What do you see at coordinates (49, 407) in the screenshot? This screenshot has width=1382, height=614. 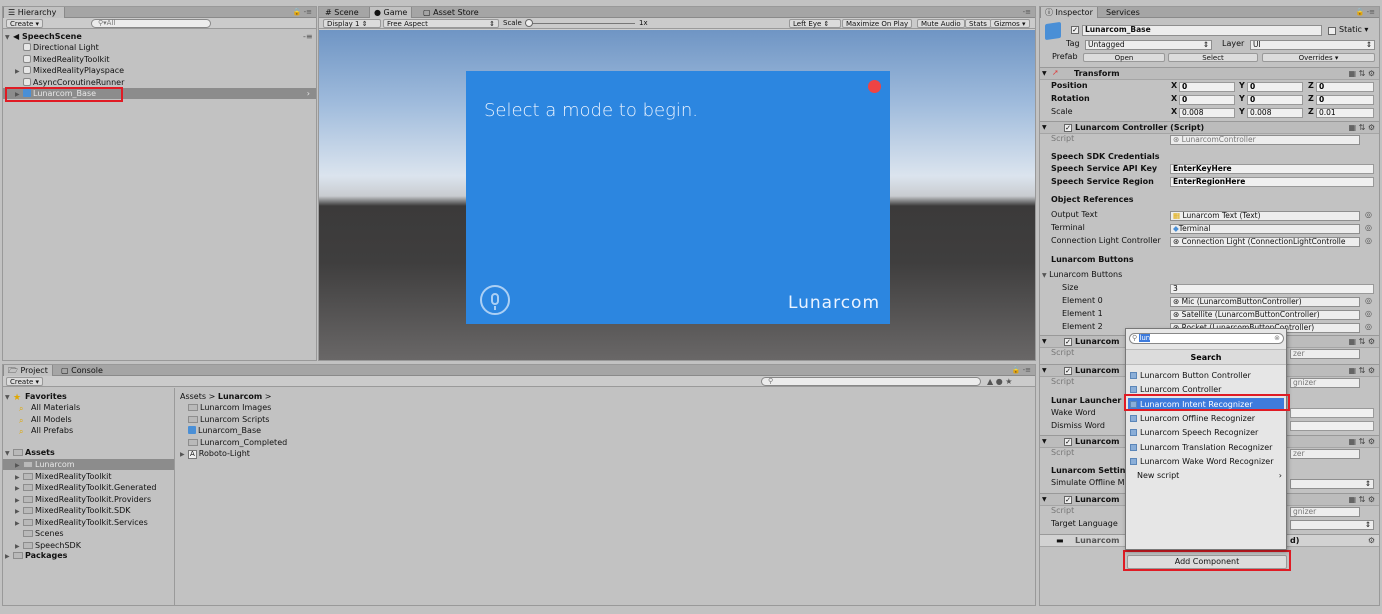 I see `favorite-item: ⌕ All Materials` at bounding box center [49, 407].